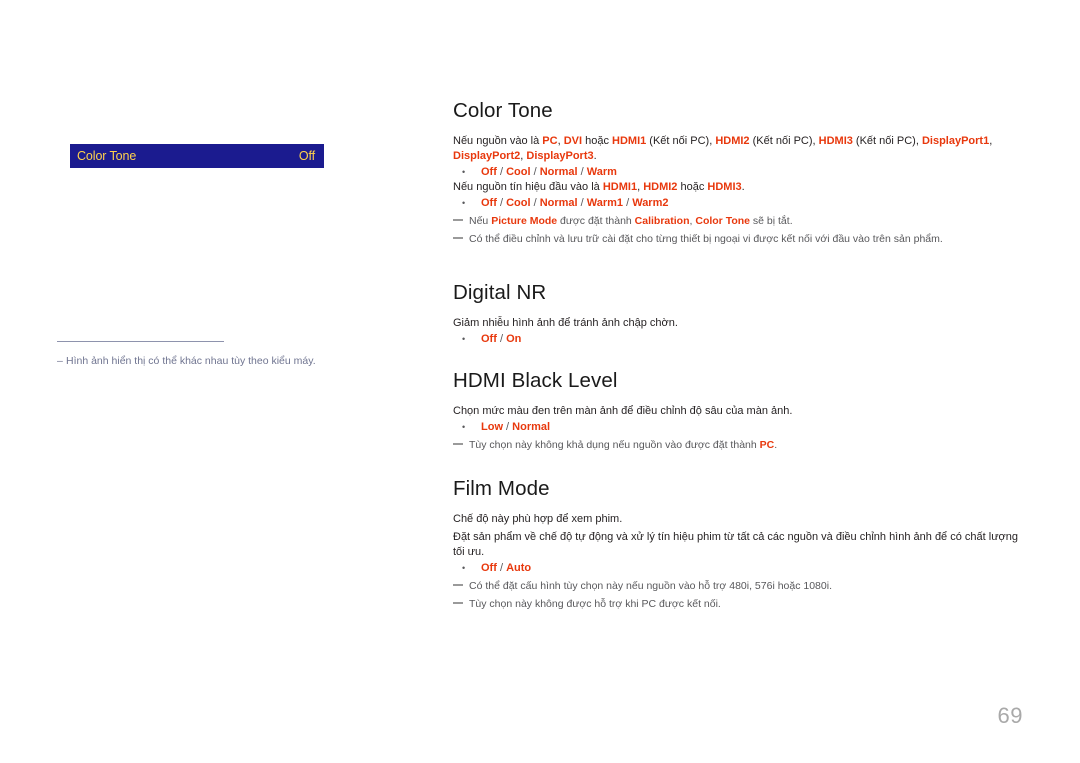 The image size is (1080, 763). Describe the element at coordinates (107, 155) in the screenshot. I see `osd-menu-label: Color Tone` at that location.